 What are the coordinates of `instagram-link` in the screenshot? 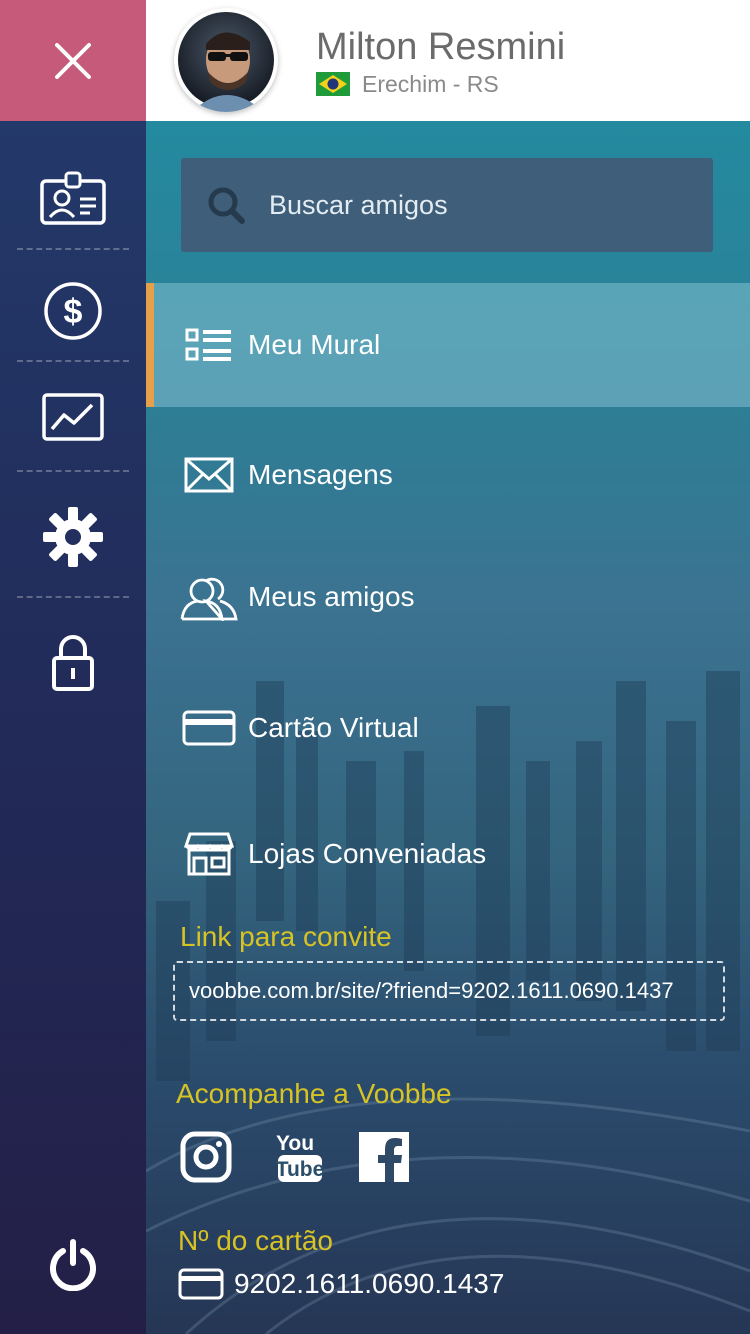 It's located at (206, 1157).